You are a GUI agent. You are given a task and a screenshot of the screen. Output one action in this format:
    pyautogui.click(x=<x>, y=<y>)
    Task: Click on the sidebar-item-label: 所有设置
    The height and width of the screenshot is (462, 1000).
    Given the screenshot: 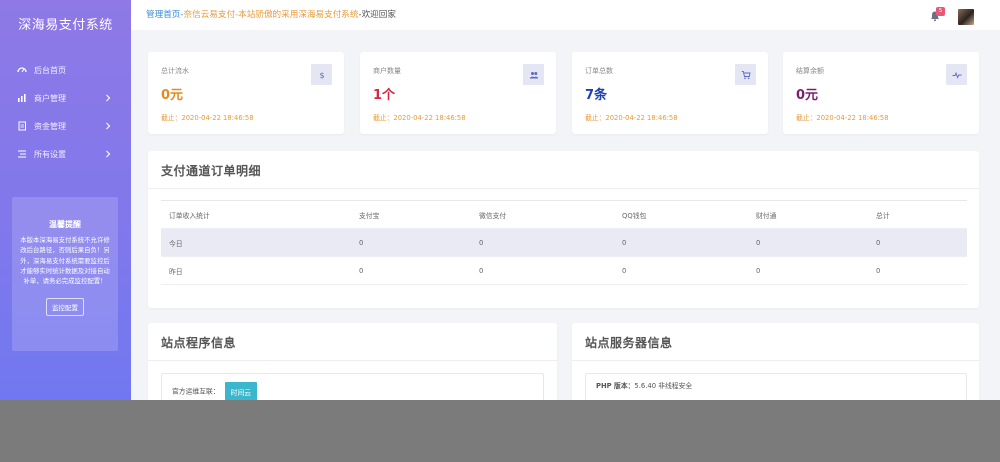 What is the action you would take?
    pyautogui.click(x=50, y=154)
    